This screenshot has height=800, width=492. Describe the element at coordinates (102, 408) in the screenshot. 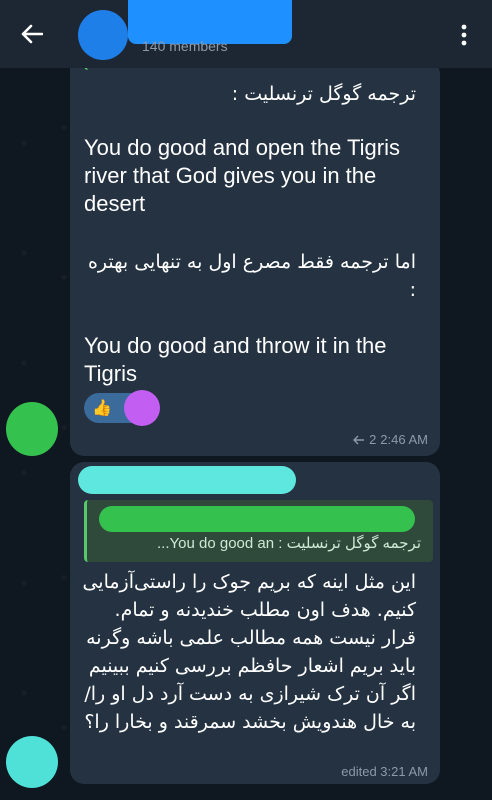

I see `thumbs-up-icon: 👍` at that location.